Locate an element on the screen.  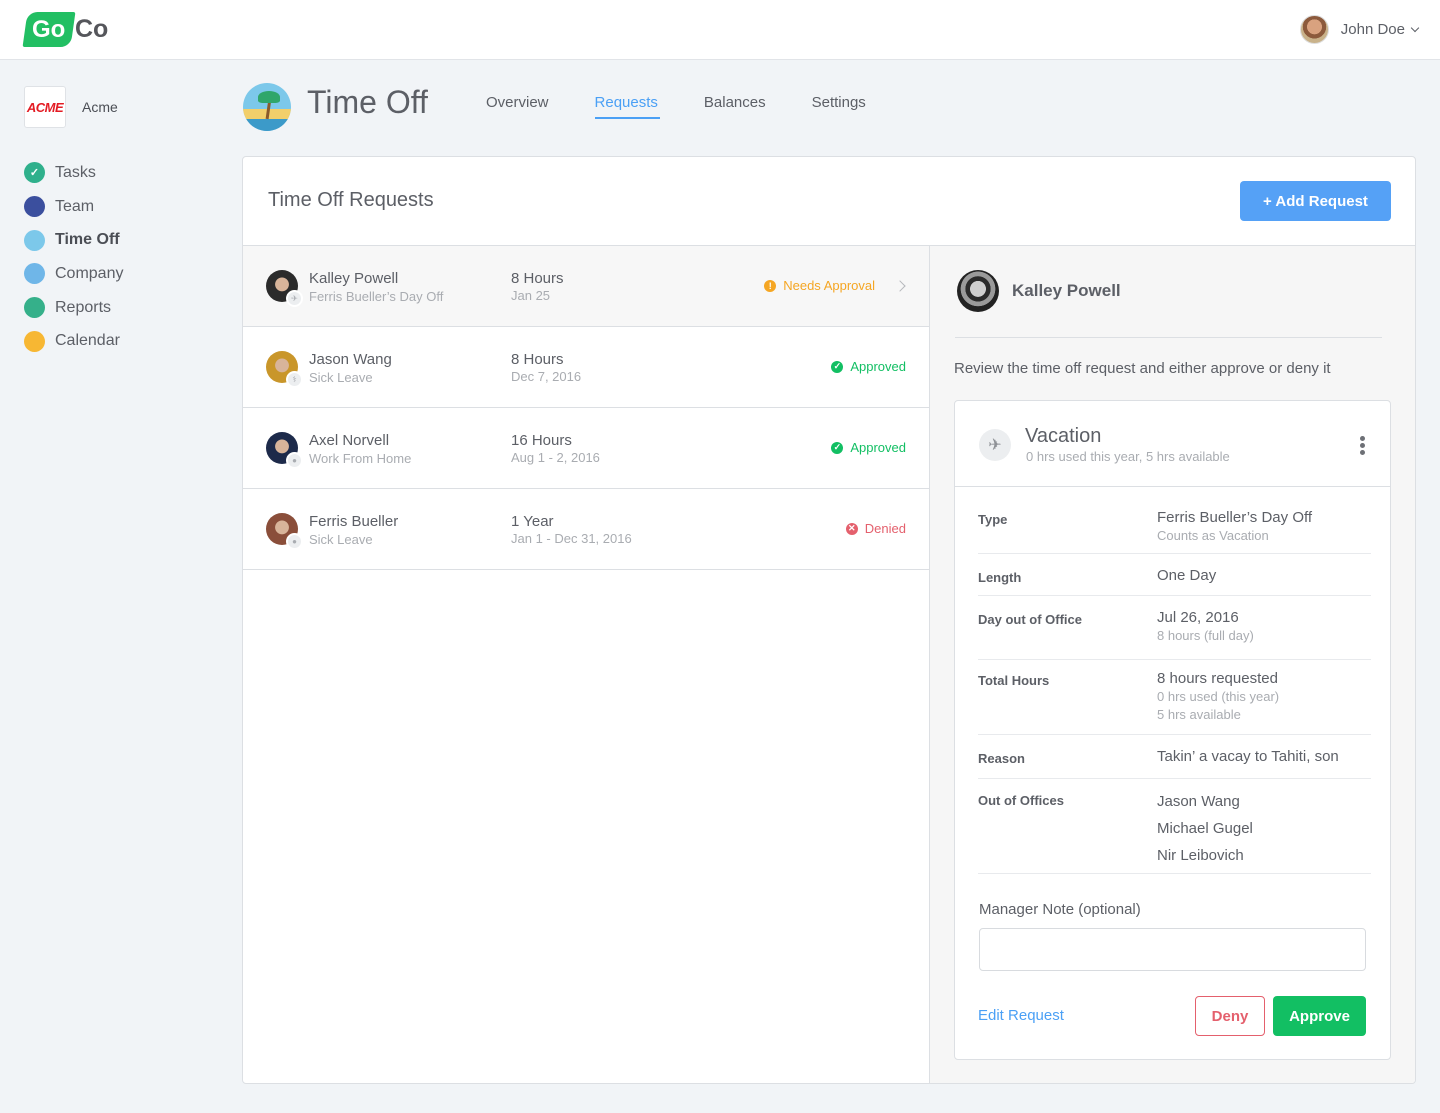
sidebar-item-team: Team is located at coordinates (73, 207).